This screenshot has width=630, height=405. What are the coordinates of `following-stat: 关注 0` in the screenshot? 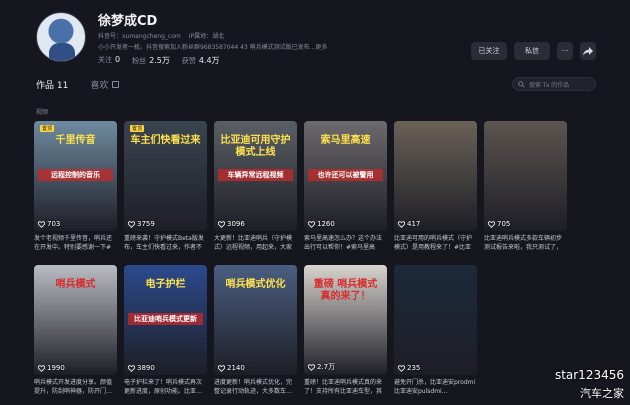 It's located at (109, 60).